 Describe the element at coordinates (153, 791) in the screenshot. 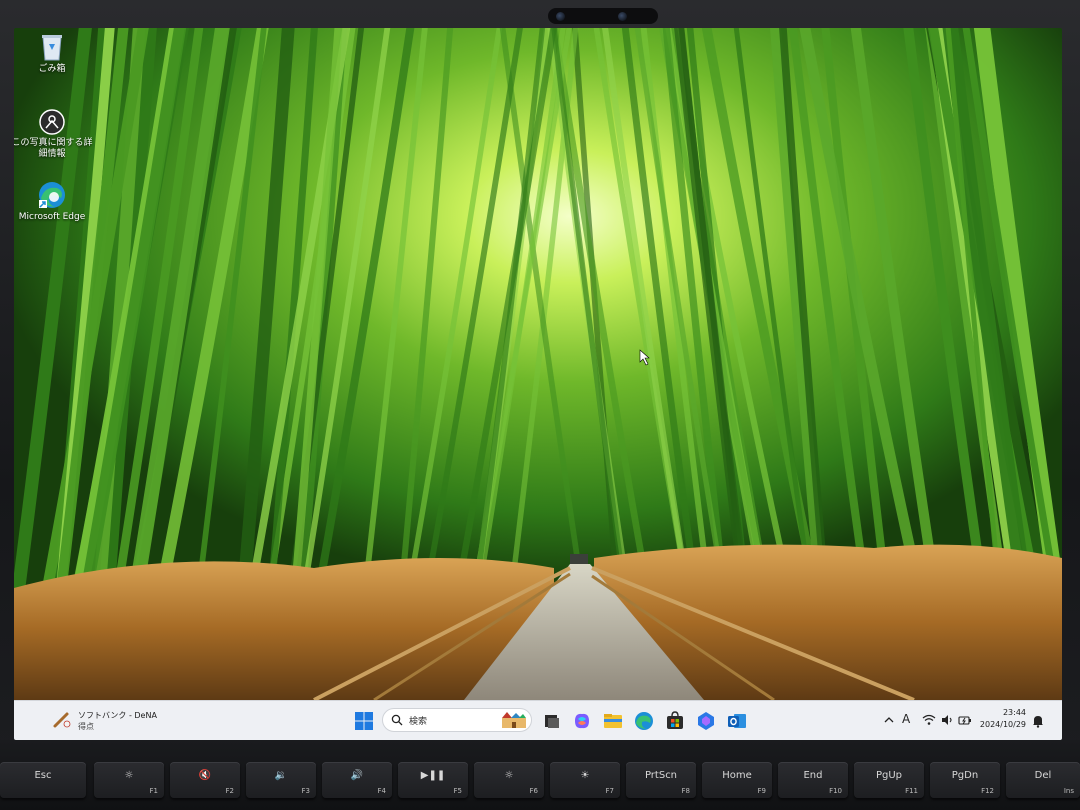

I see `key-sublabel: F1` at that location.